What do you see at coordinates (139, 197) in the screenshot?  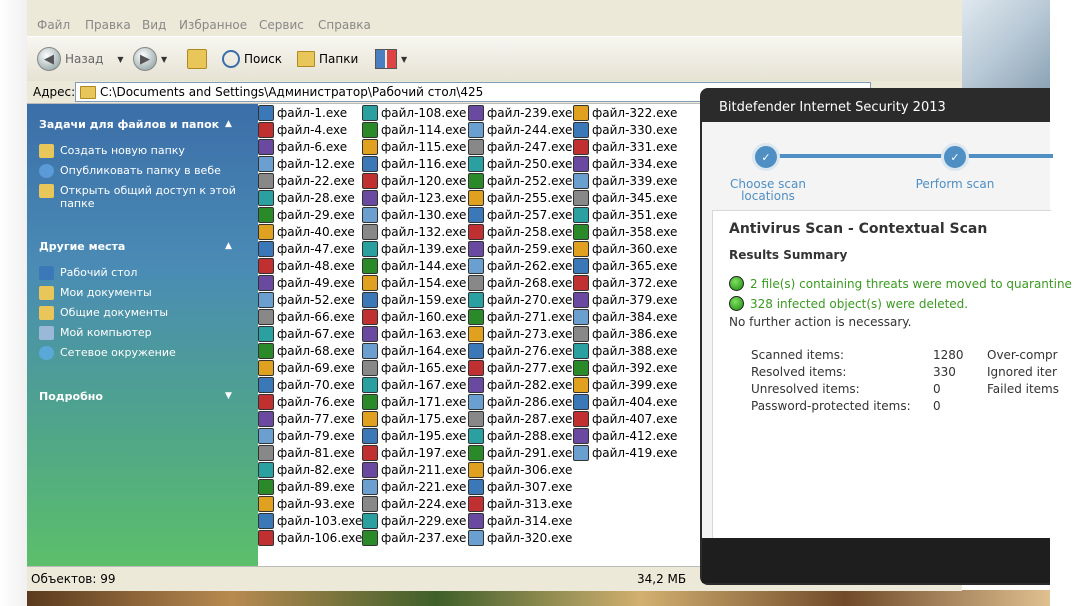 I see `task-share-folder: Открыть общий доступ к этой папке` at bounding box center [139, 197].